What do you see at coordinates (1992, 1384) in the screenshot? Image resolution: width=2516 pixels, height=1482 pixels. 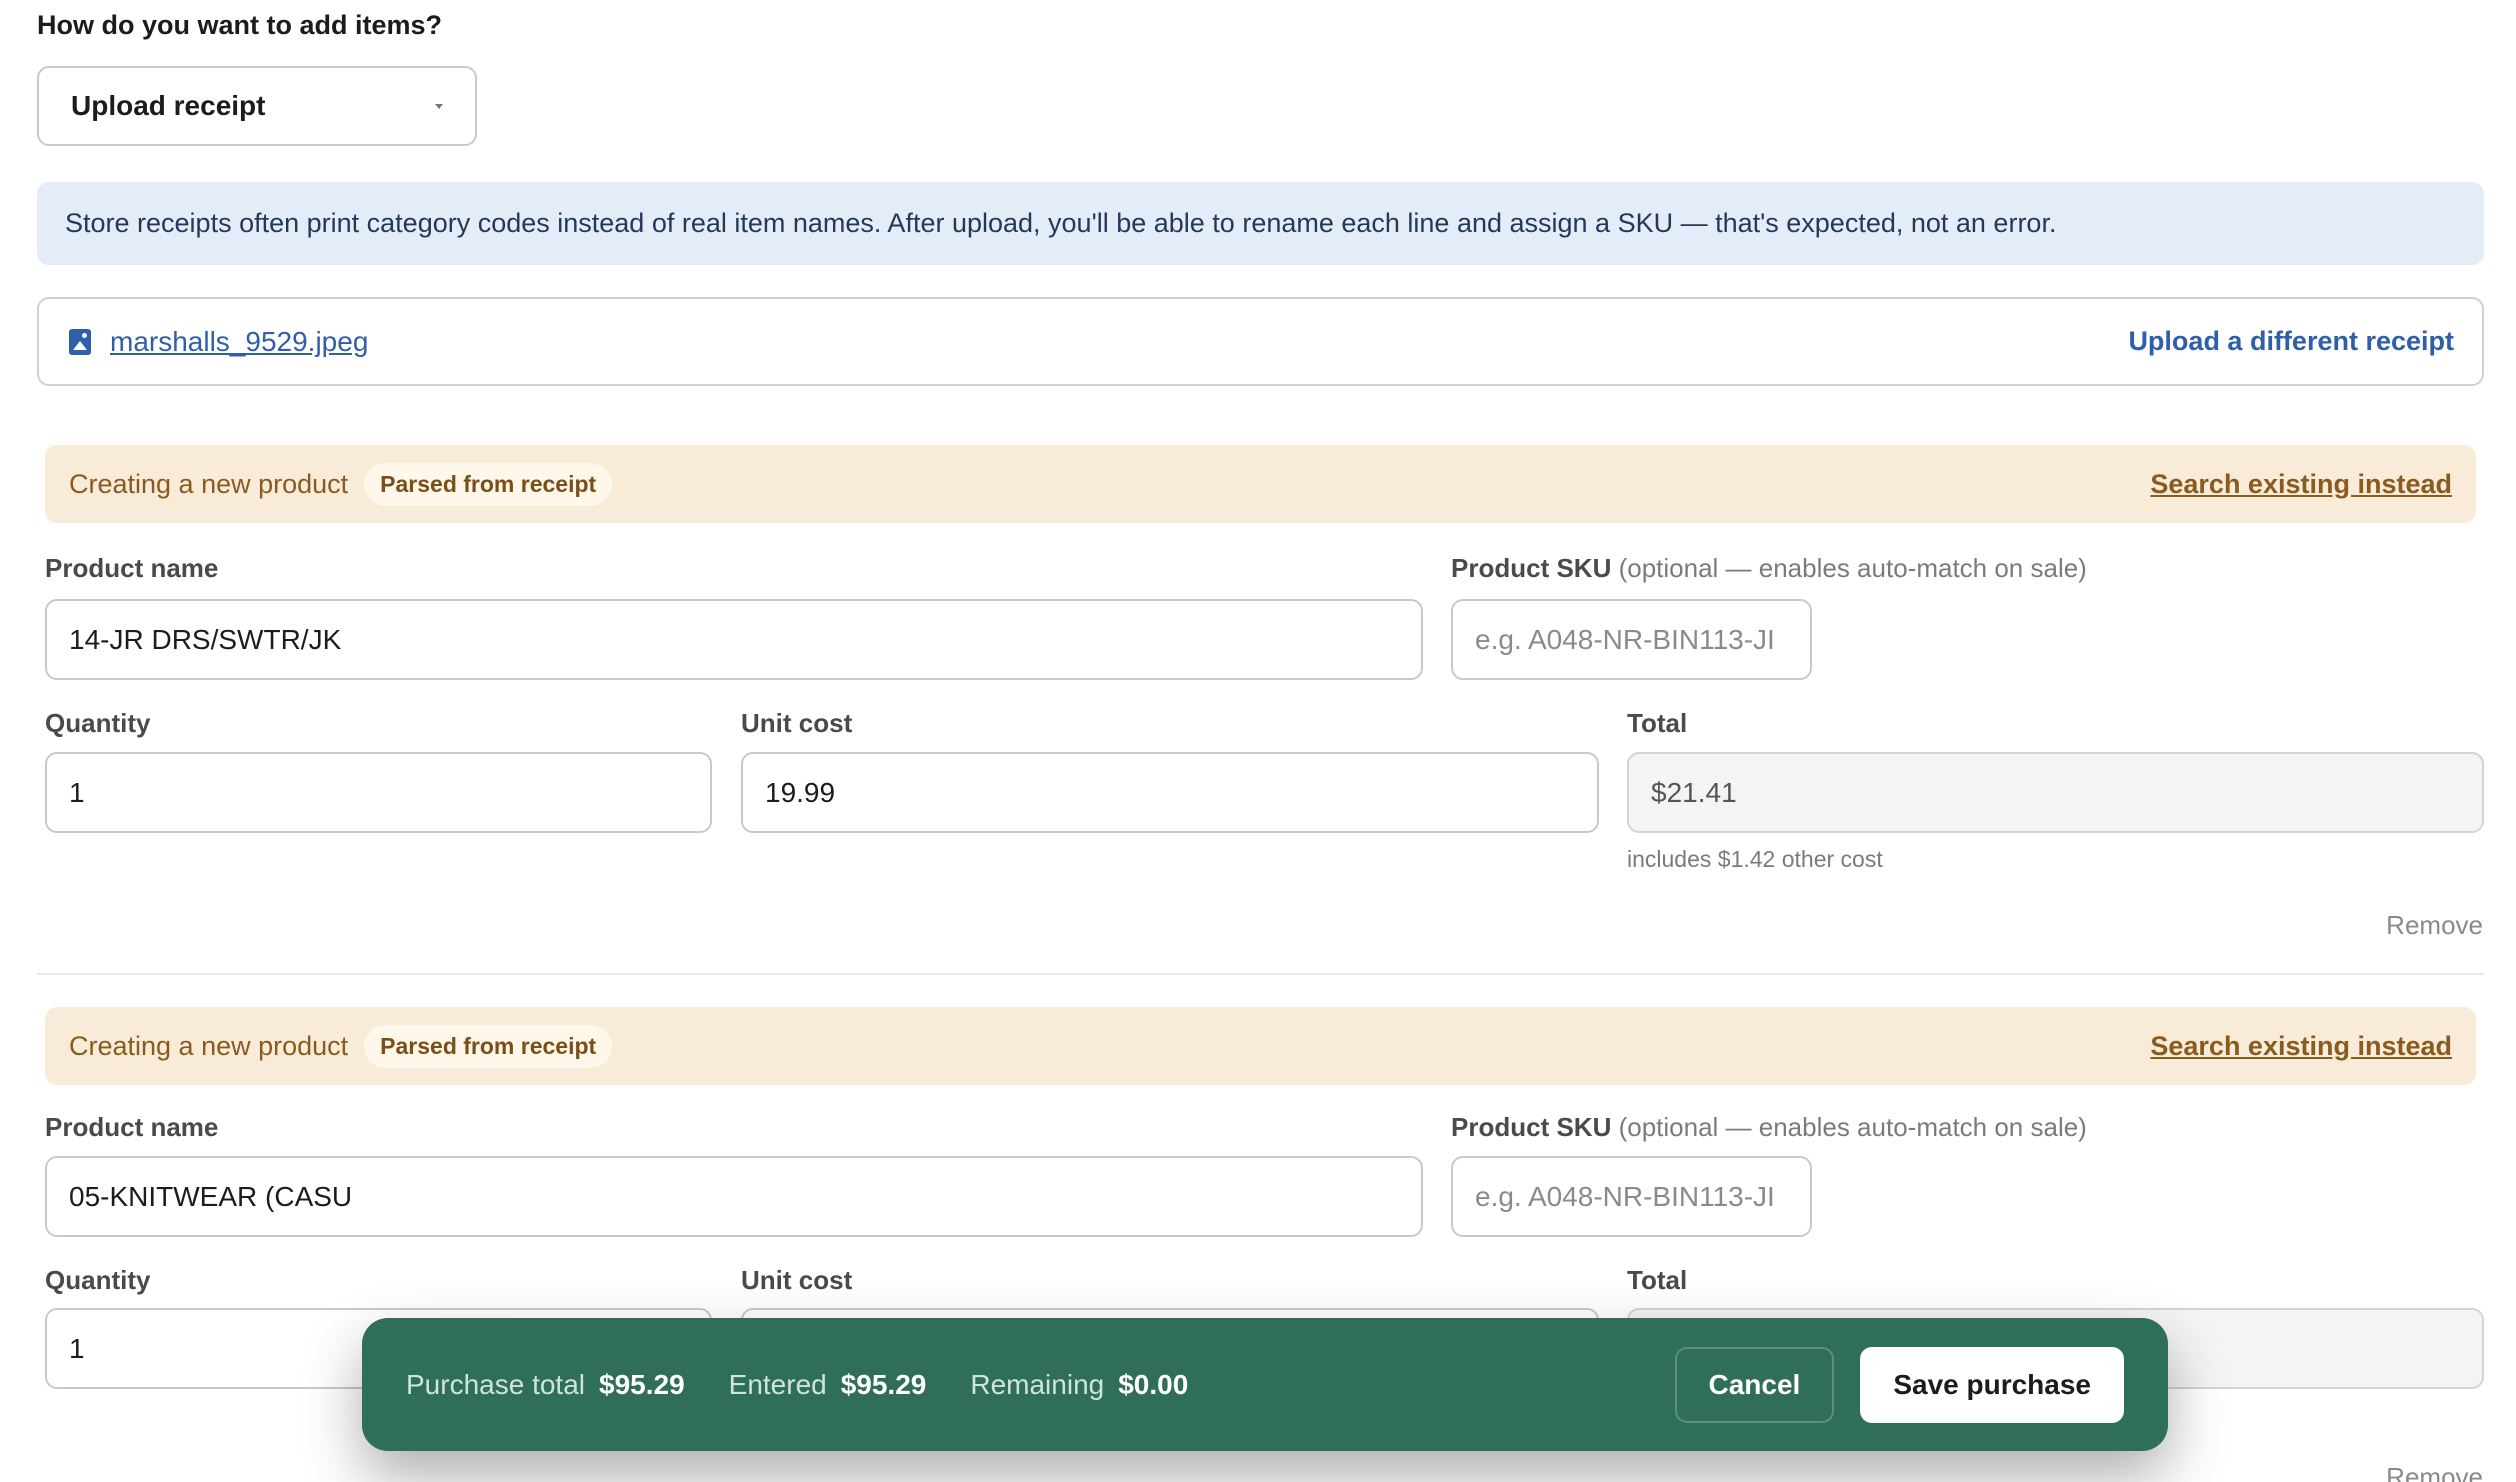 I see `save-purchase-button: Save purchase` at bounding box center [1992, 1384].